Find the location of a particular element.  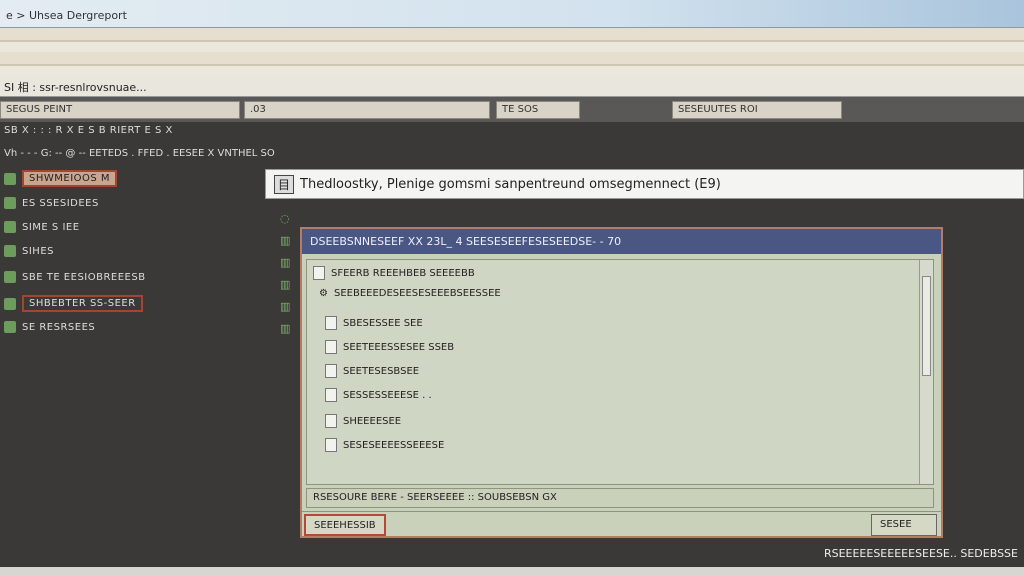

side-icons: ◌ ▥ ▥ ▥ ▥ ▥ is located at coordinates (287, 274).